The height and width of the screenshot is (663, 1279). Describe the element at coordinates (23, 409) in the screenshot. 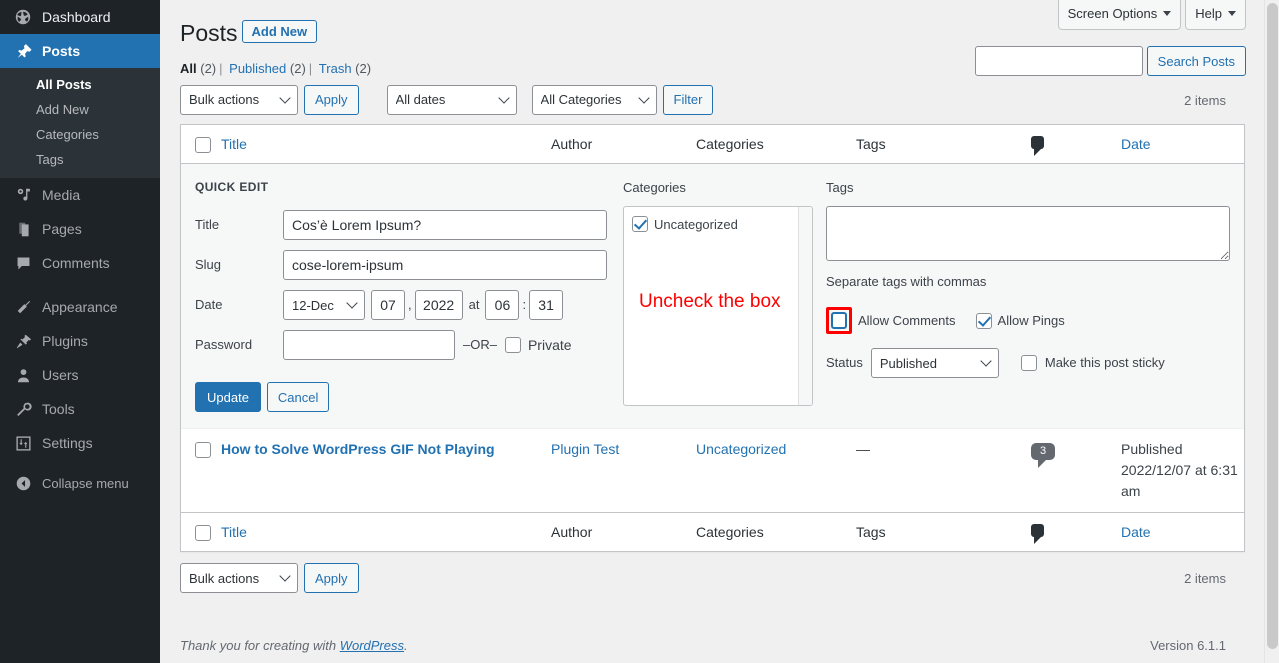

I see `tools-icon` at that location.